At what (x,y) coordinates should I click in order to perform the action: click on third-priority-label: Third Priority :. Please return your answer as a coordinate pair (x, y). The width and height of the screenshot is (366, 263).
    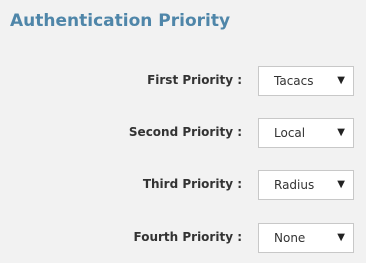
    Looking at the image, I should click on (192, 184).